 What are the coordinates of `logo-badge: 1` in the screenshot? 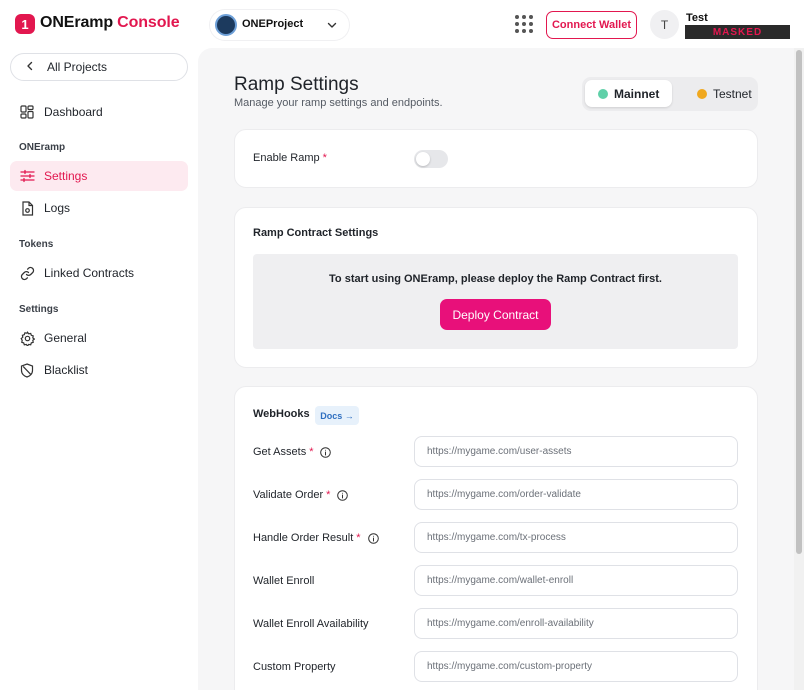 It's located at (25, 24).